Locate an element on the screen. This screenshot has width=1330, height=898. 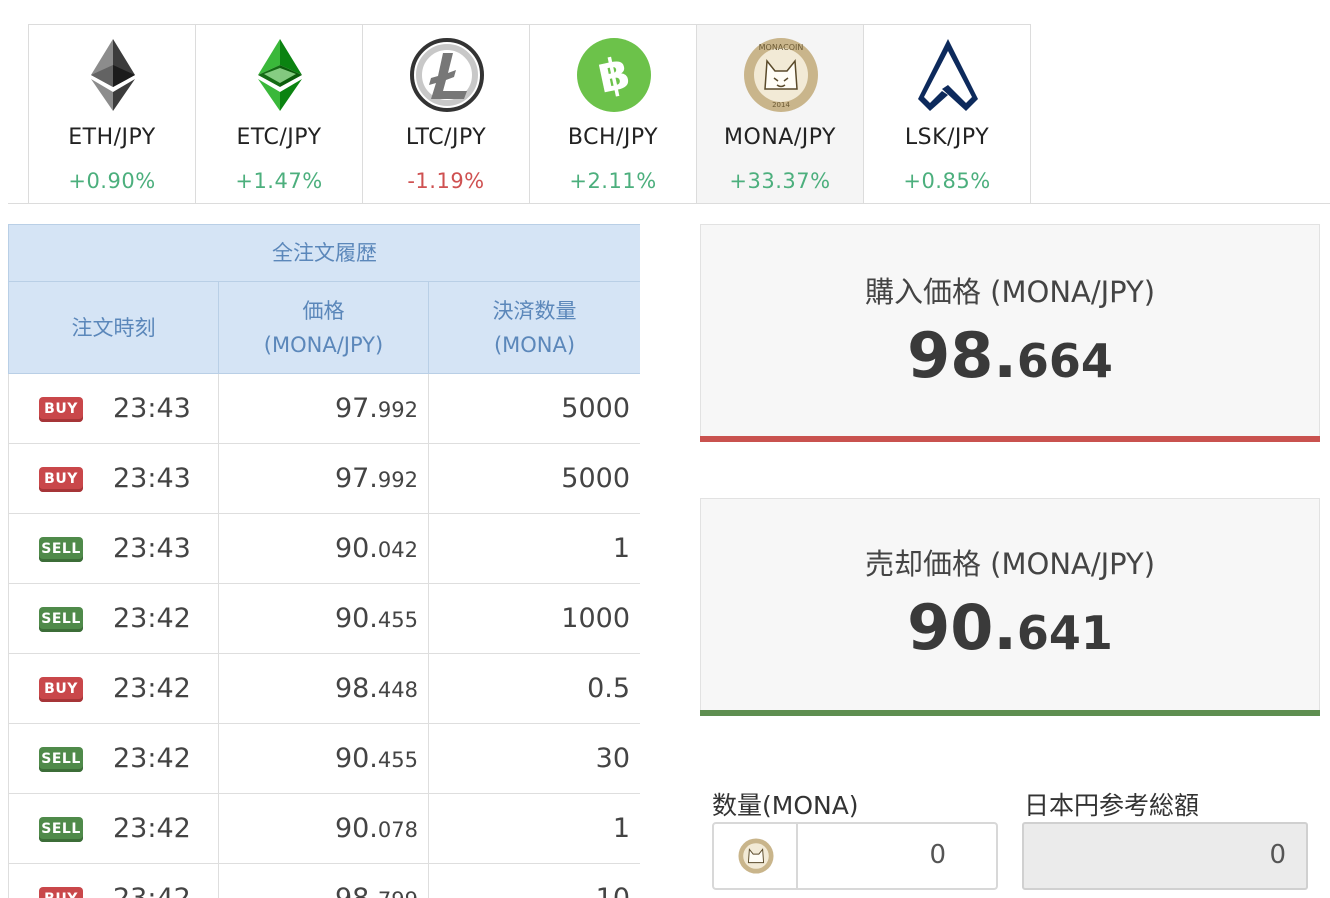
quantity-input: 0 is located at coordinates (855, 856).